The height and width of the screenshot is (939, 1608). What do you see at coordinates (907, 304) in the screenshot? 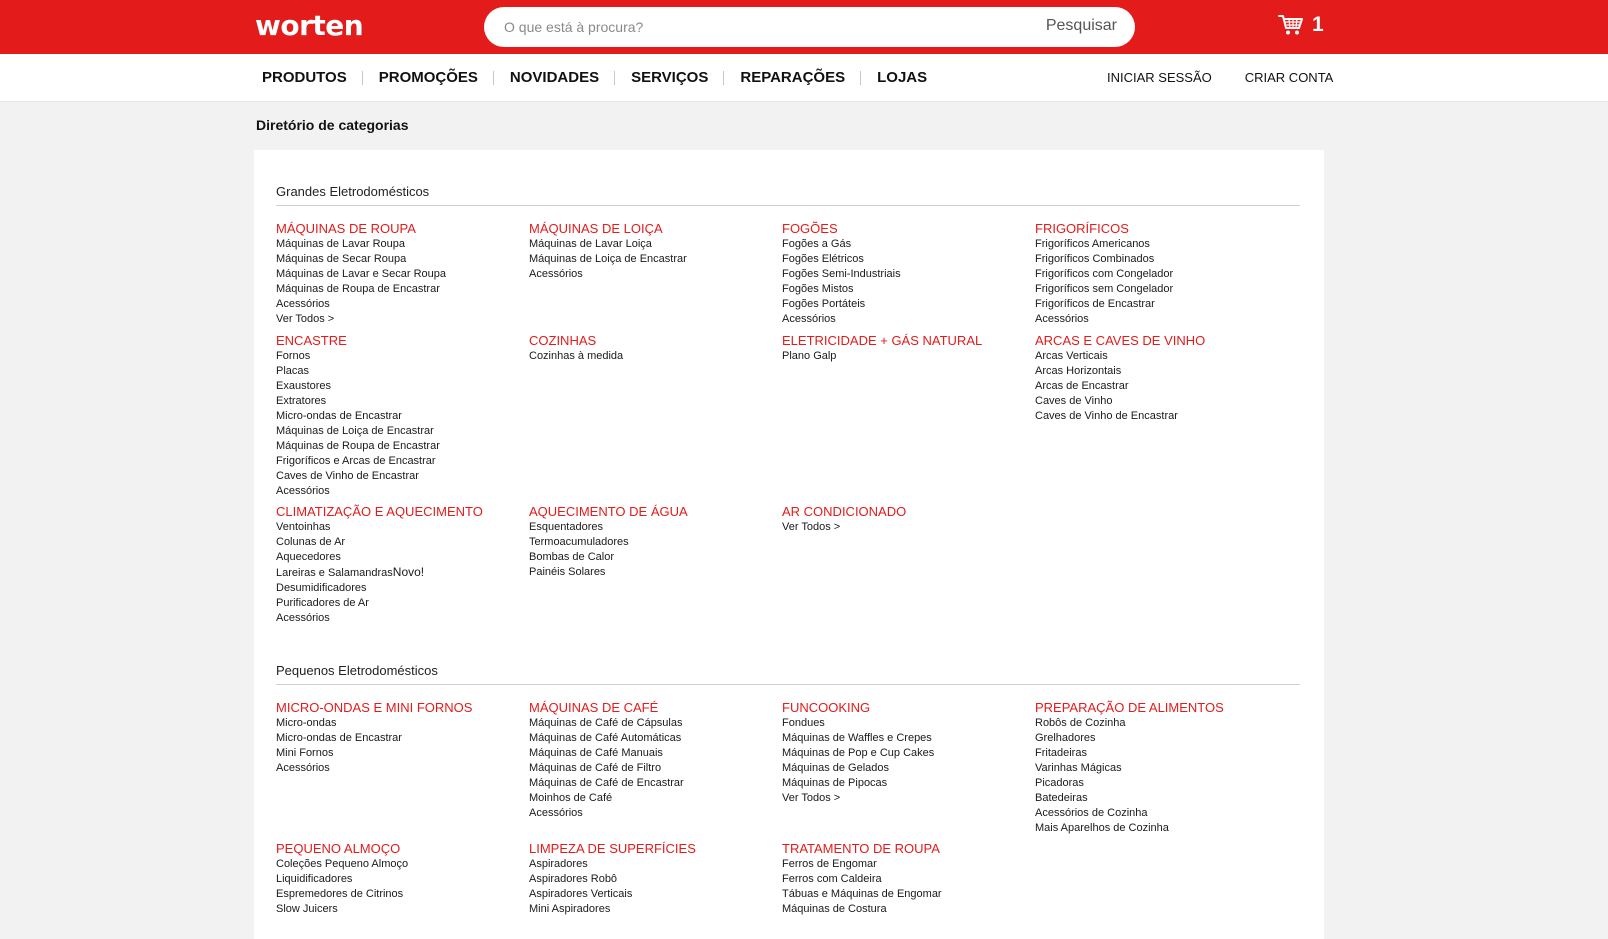
I see `category-link: Fogões Portáteis` at bounding box center [907, 304].